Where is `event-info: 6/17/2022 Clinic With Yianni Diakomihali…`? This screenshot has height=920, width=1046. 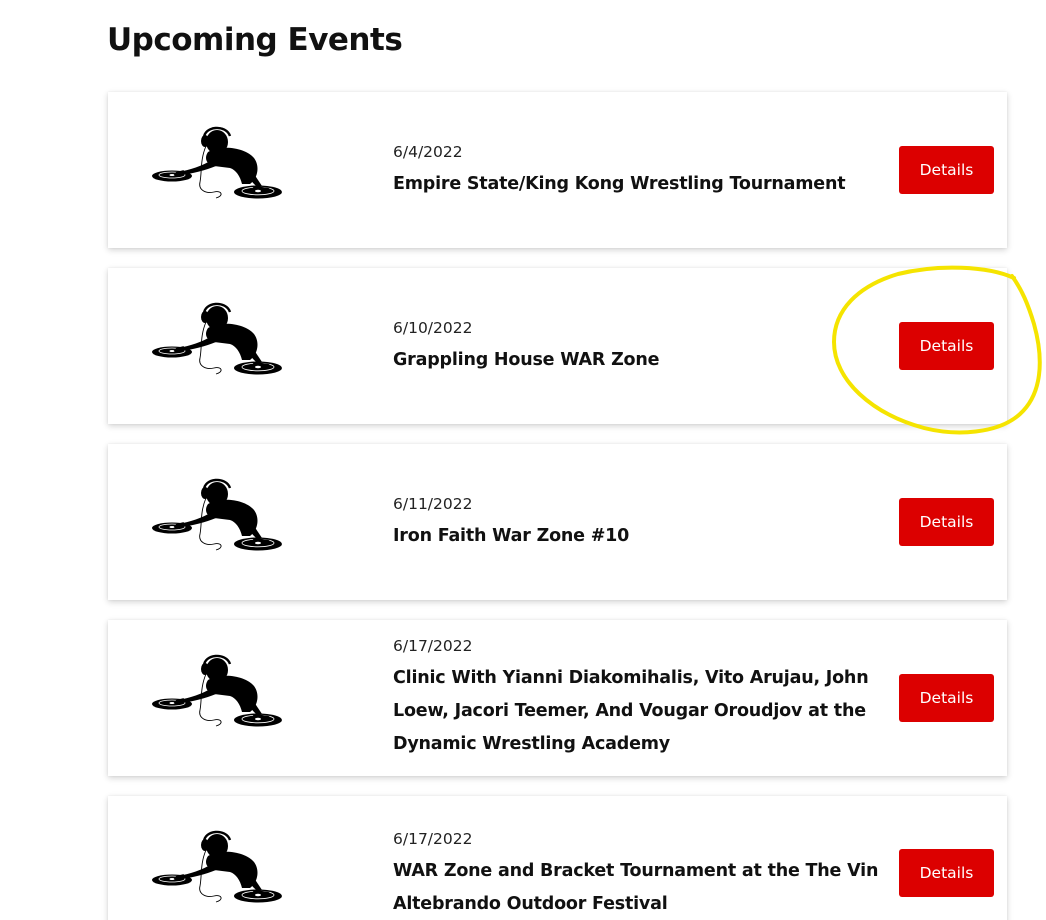 event-info: 6/17/2022 Clinic With Yianni Diakomihali… is located at coordinates (638, 698).